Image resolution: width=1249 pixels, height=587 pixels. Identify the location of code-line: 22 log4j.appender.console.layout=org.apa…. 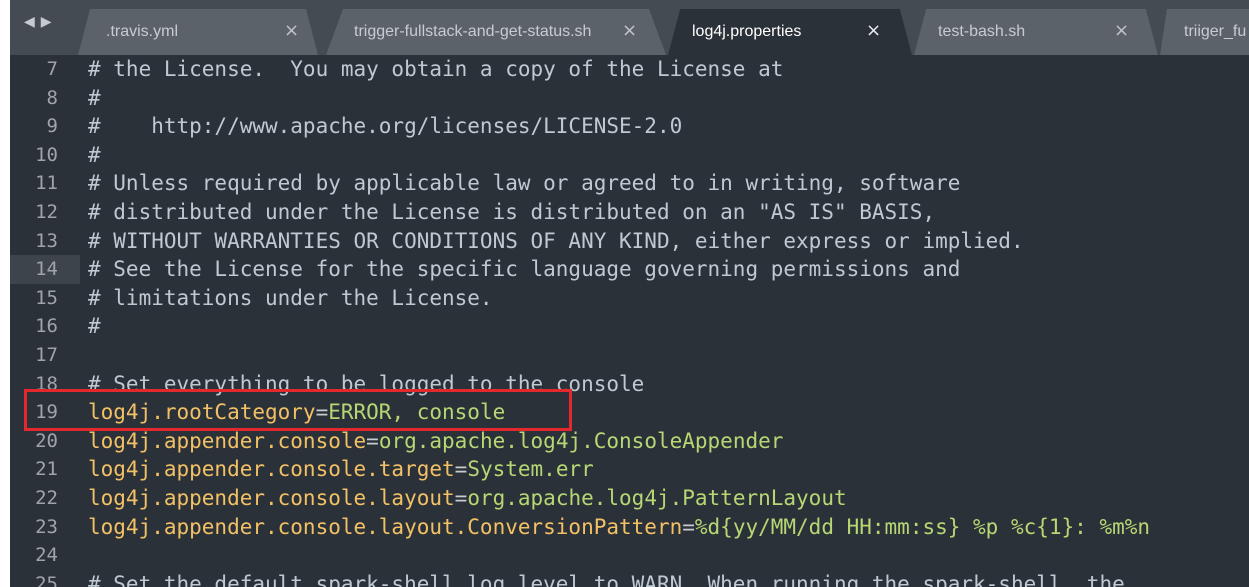
(629, 498).